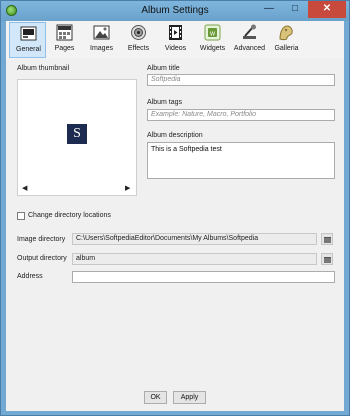  I want to click on widgets-icon: w, so click(212, 32).